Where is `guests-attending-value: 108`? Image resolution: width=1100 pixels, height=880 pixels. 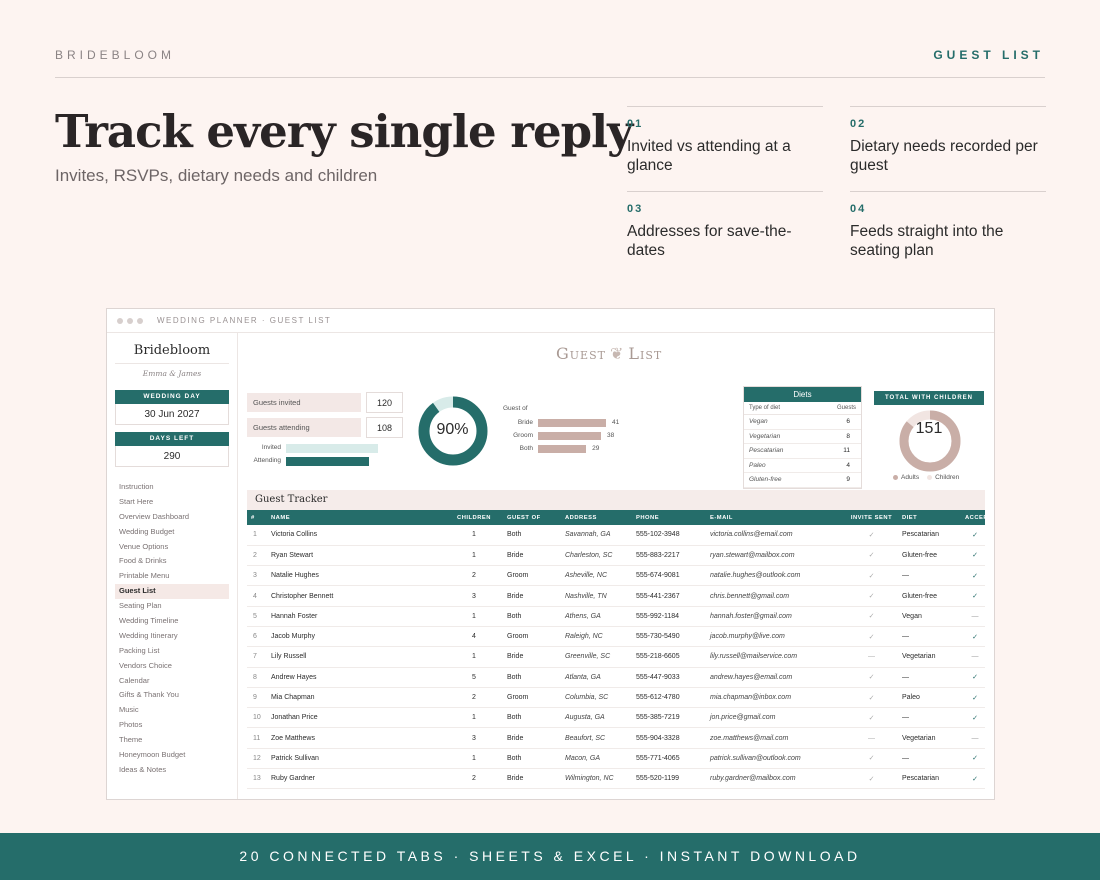
guests-attending-value: 108 is located at coordinates (384, 427).